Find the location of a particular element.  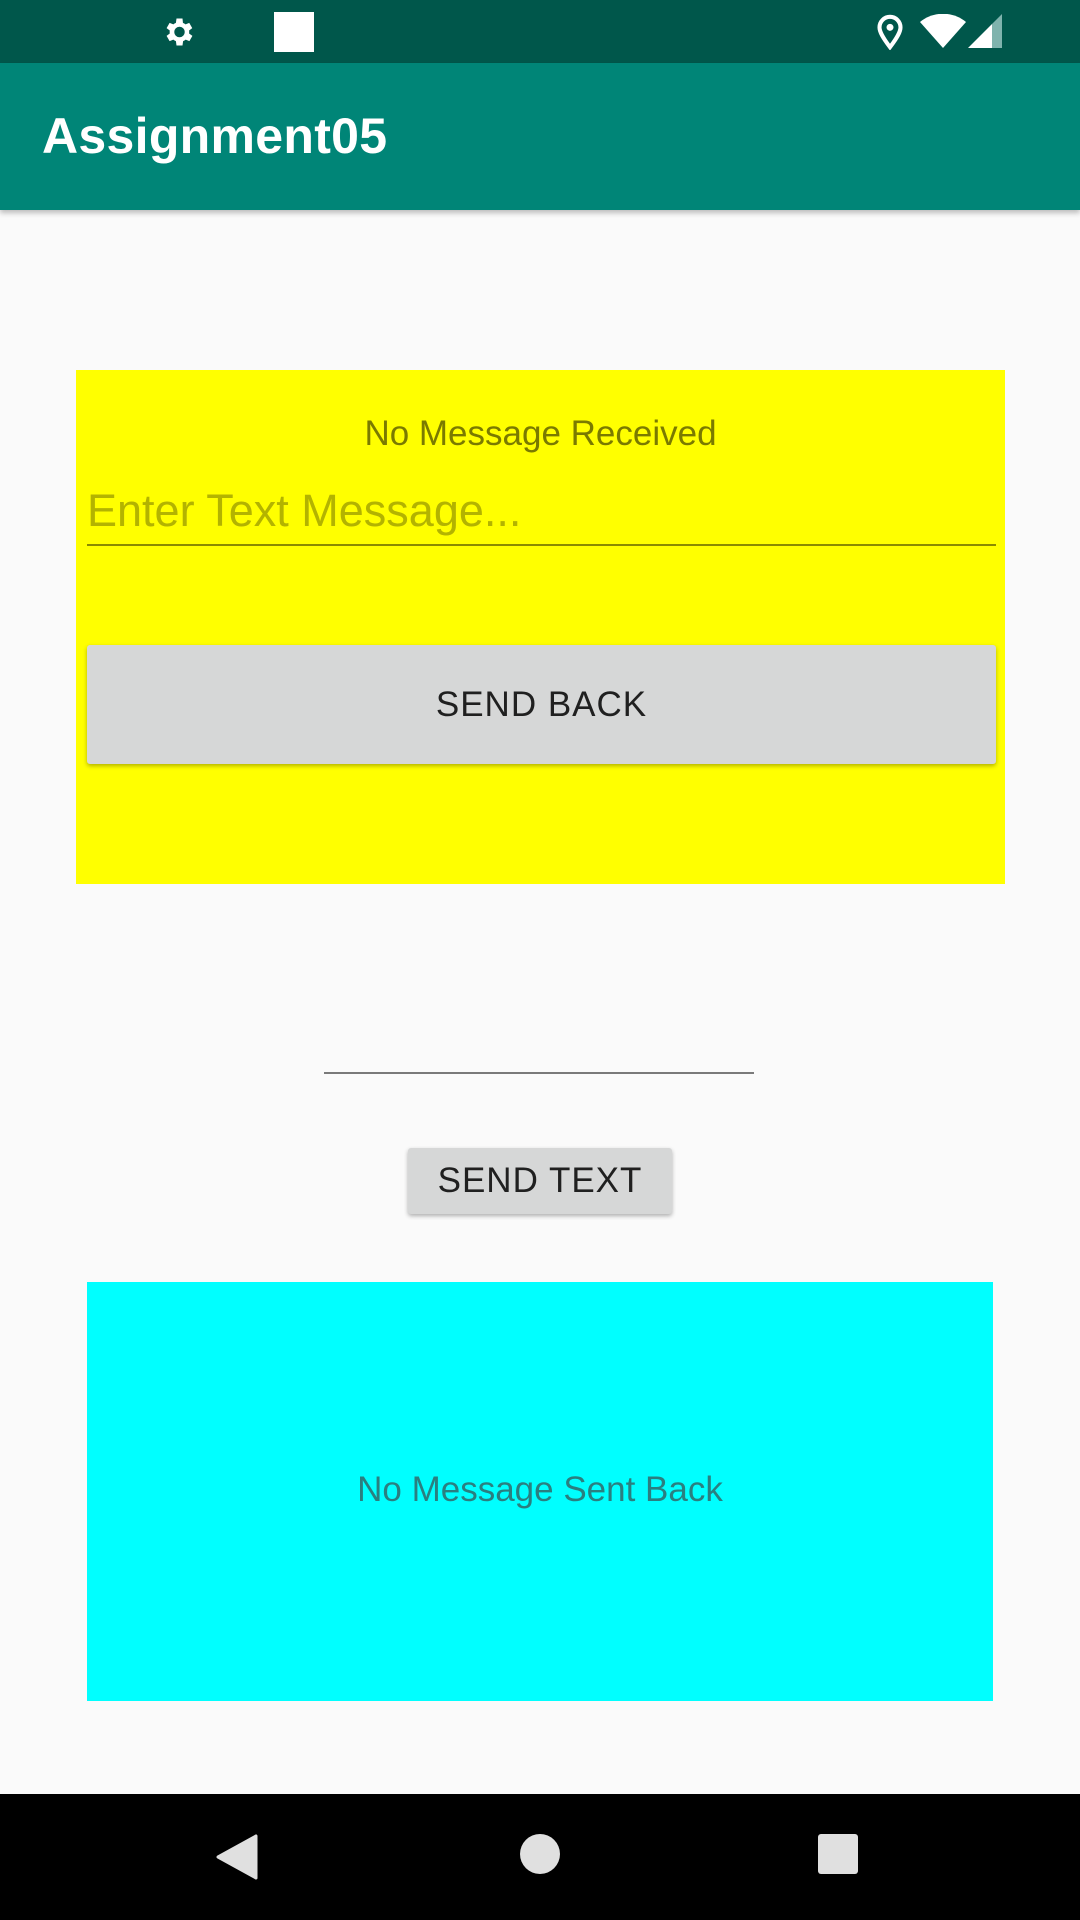

sent-back-label: No Message Sent Back is located at coordinates (540, 1489).